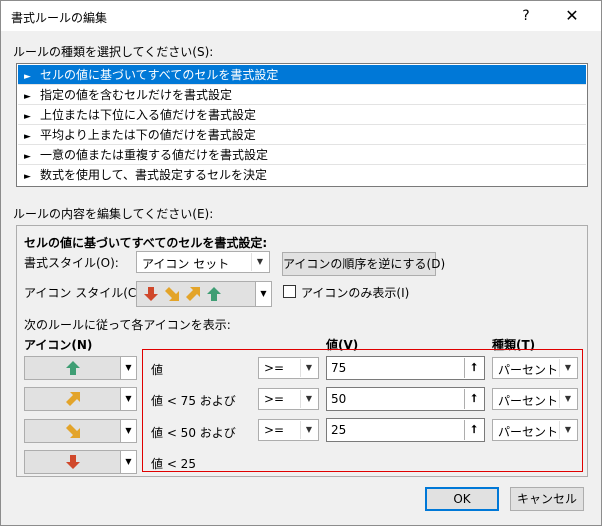 The width and height of the screenshot is (602, 526). What do you see at coordinates (113, 52) in the screenshot?
I see `rule-type-label: ルールの種類を選択してください(S):` at bounding box center [113, 52].